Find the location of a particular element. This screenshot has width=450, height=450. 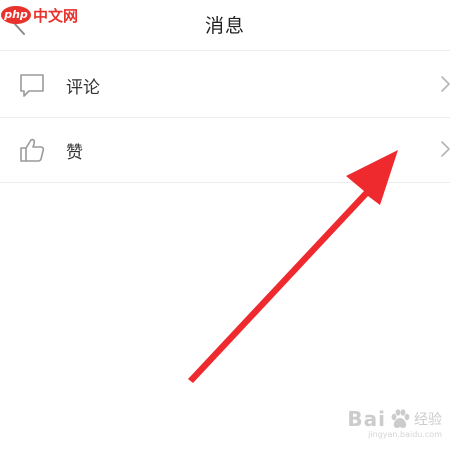

paw-icon is located at coordinates (400, 418).